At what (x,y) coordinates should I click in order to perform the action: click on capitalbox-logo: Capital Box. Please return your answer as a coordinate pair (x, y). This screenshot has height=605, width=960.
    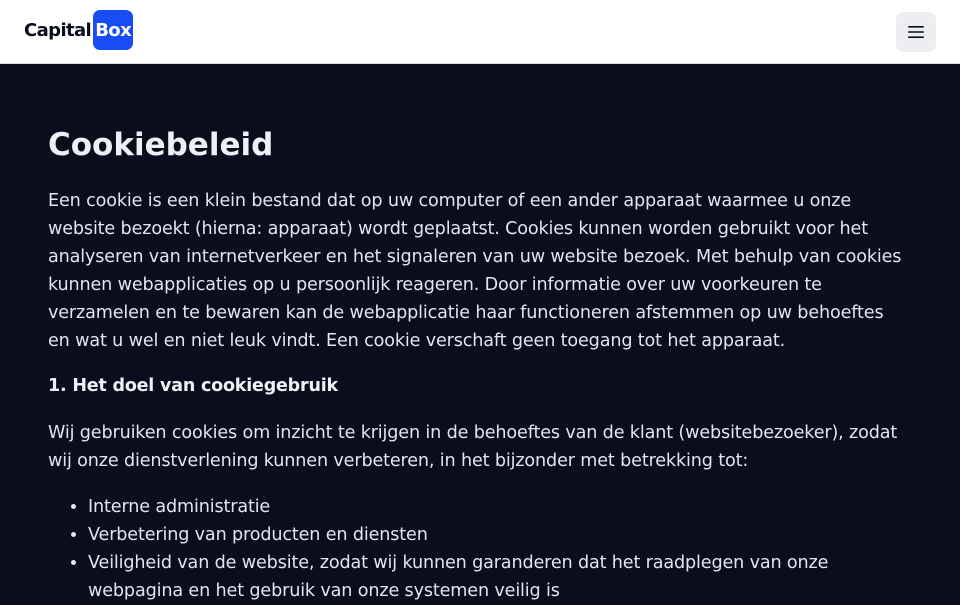
    Looking at the image, I should click on (79, 30).